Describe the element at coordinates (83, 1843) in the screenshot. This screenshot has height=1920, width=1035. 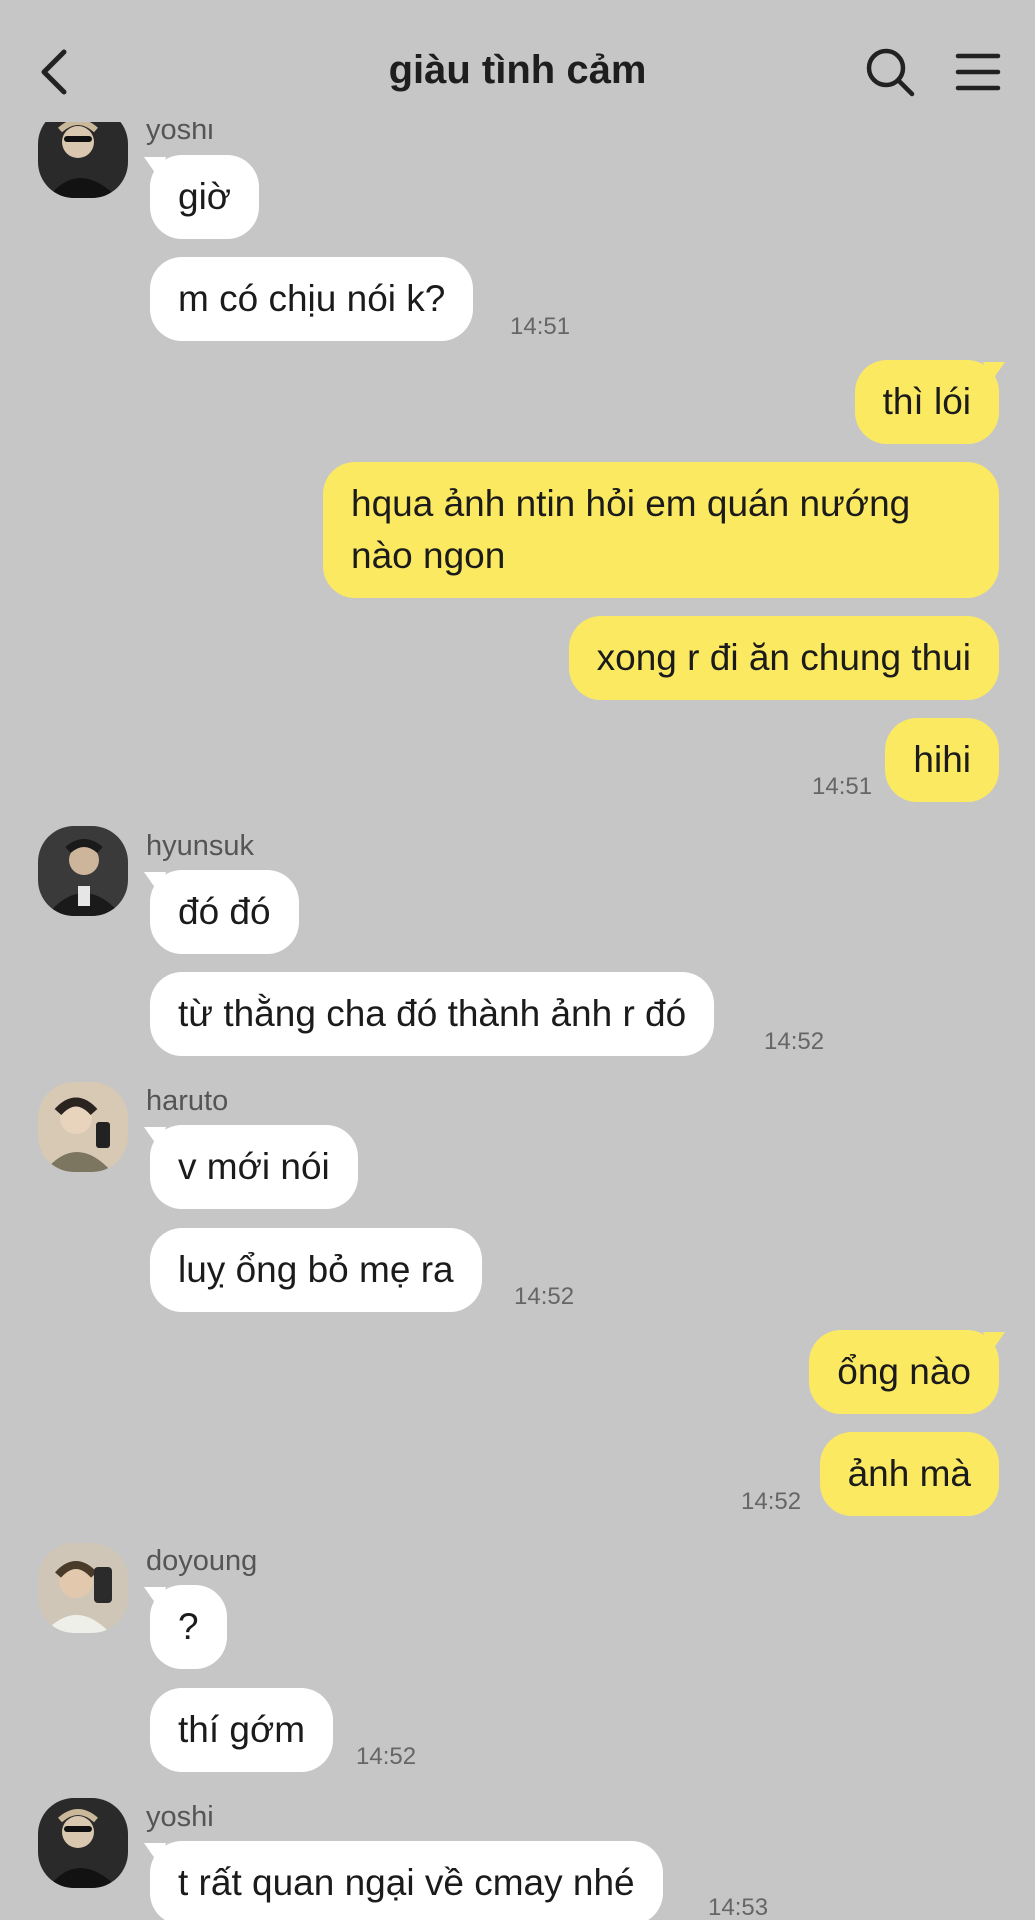
I see `avatar-yoshi` at that location.